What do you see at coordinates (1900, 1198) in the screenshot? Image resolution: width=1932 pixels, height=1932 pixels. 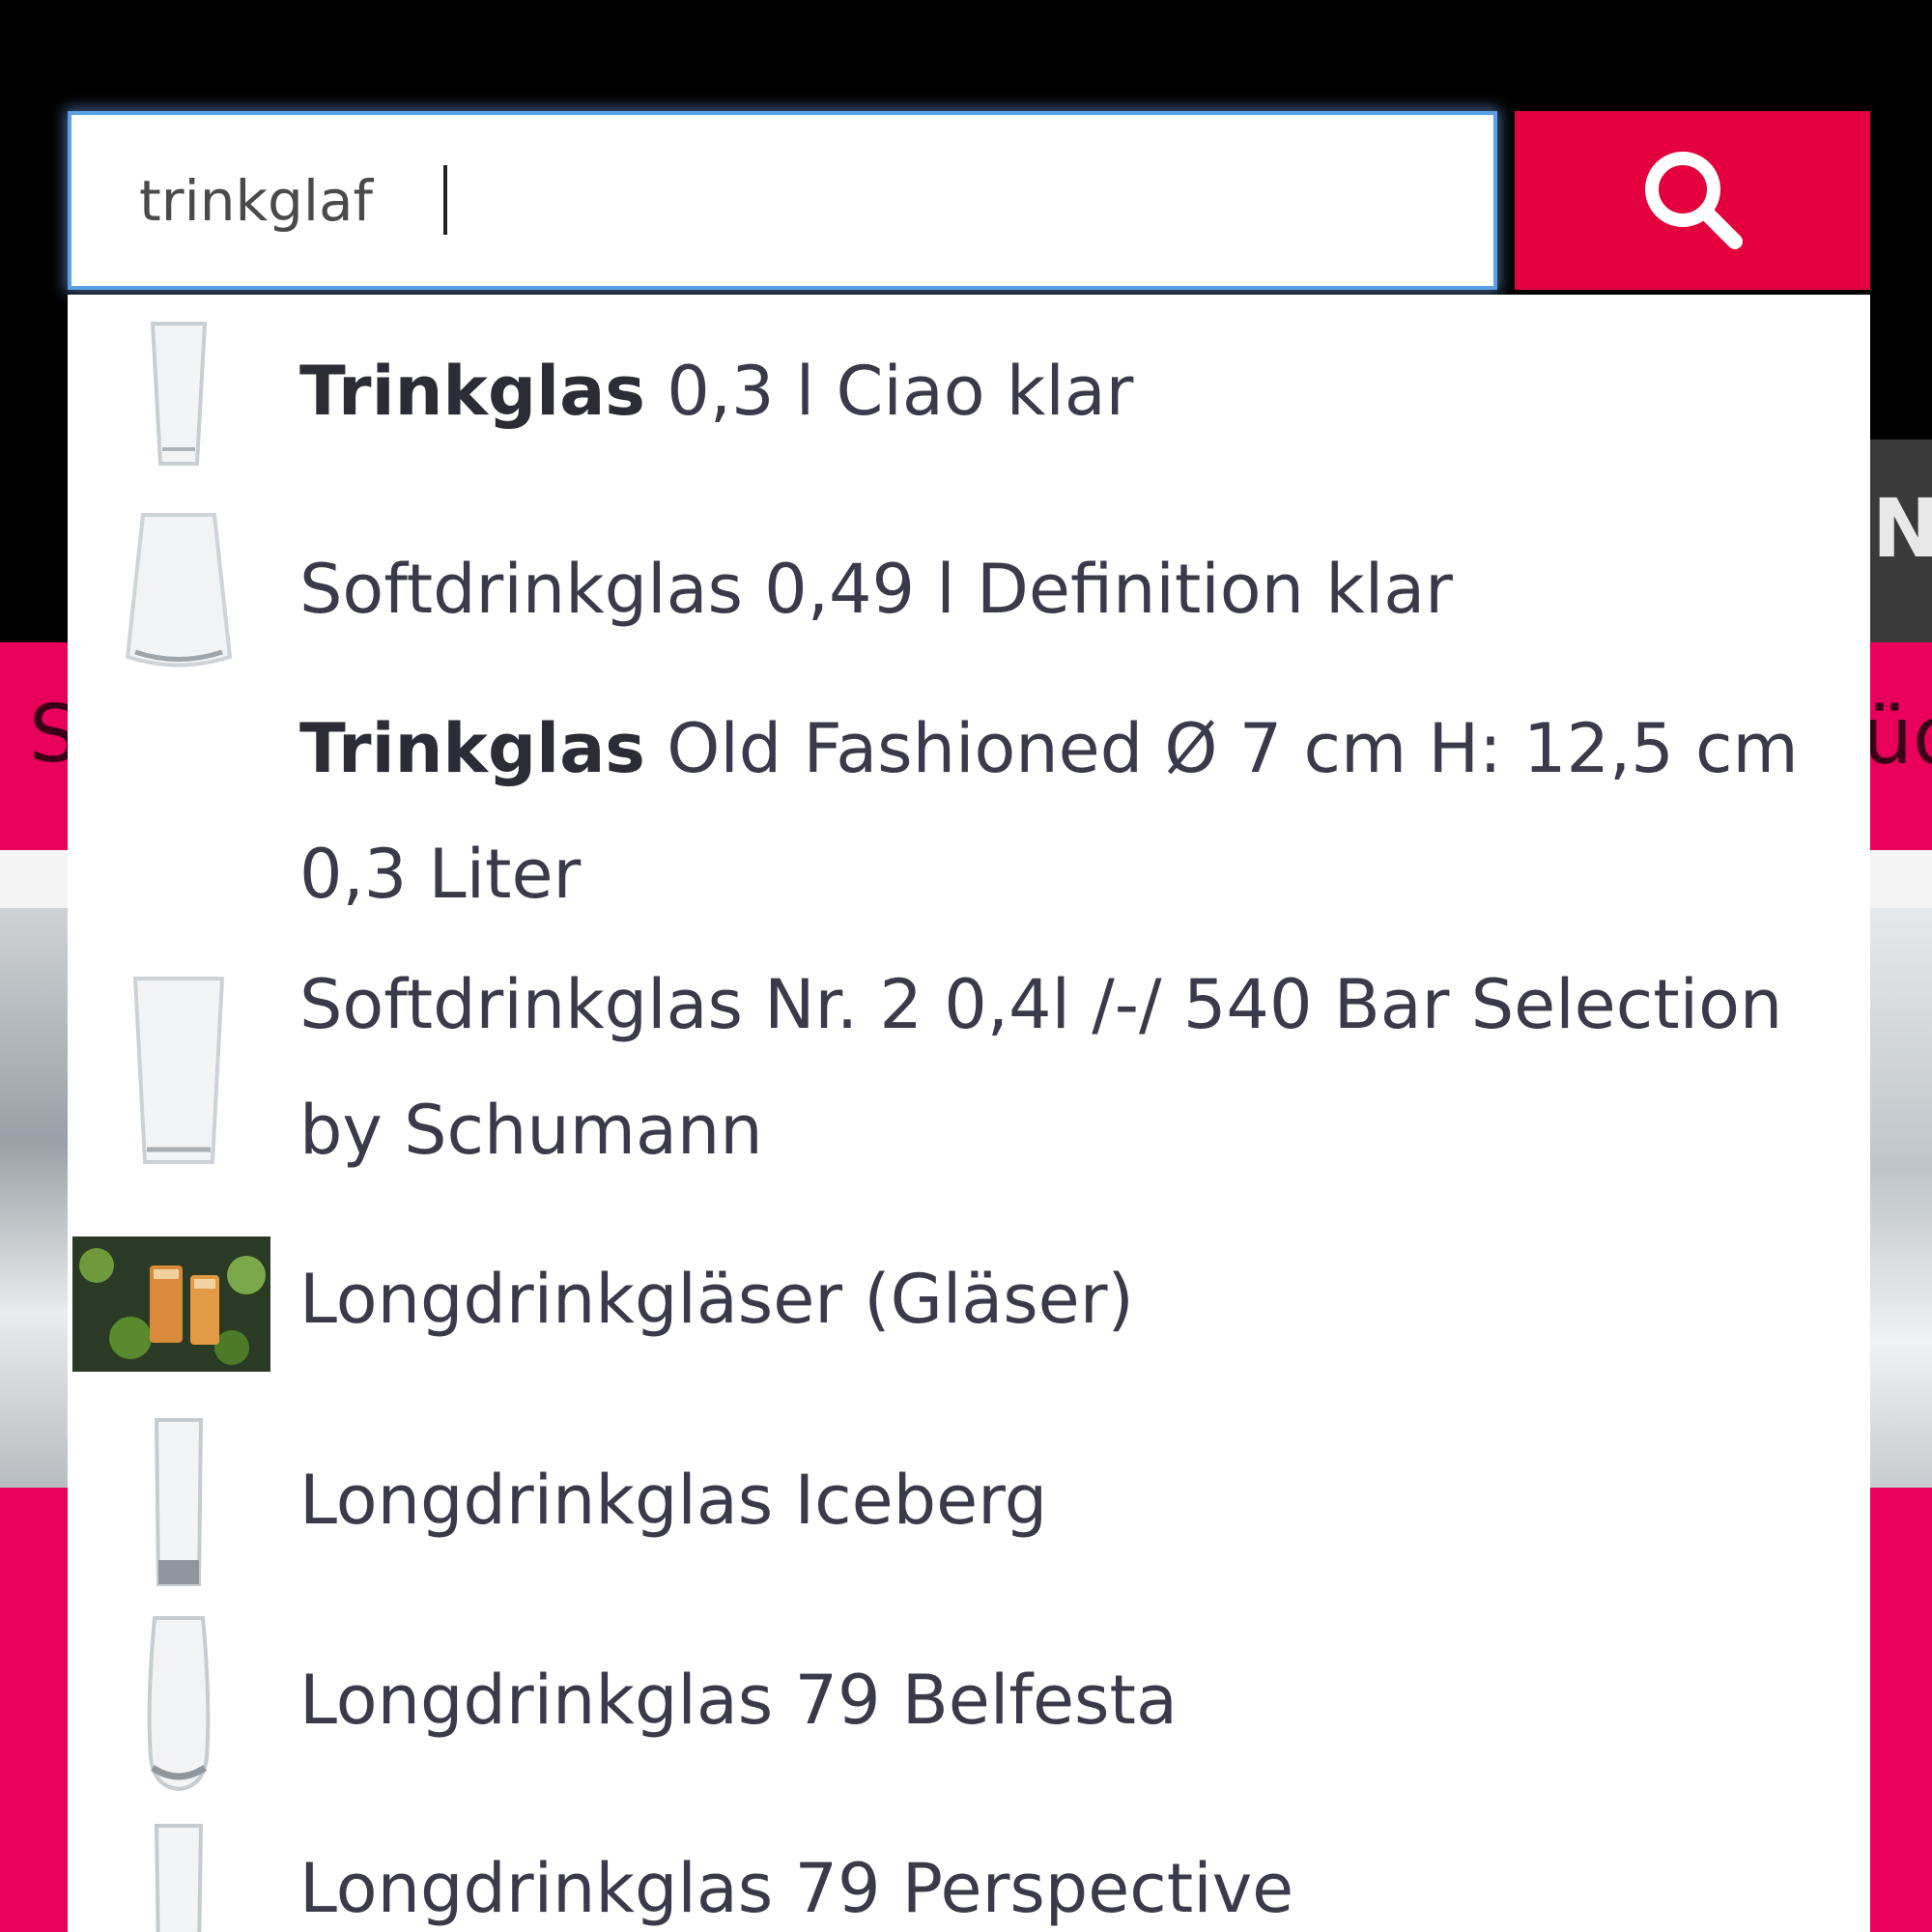 I see `hero-image-right` at bounding box center [1900, 1198].